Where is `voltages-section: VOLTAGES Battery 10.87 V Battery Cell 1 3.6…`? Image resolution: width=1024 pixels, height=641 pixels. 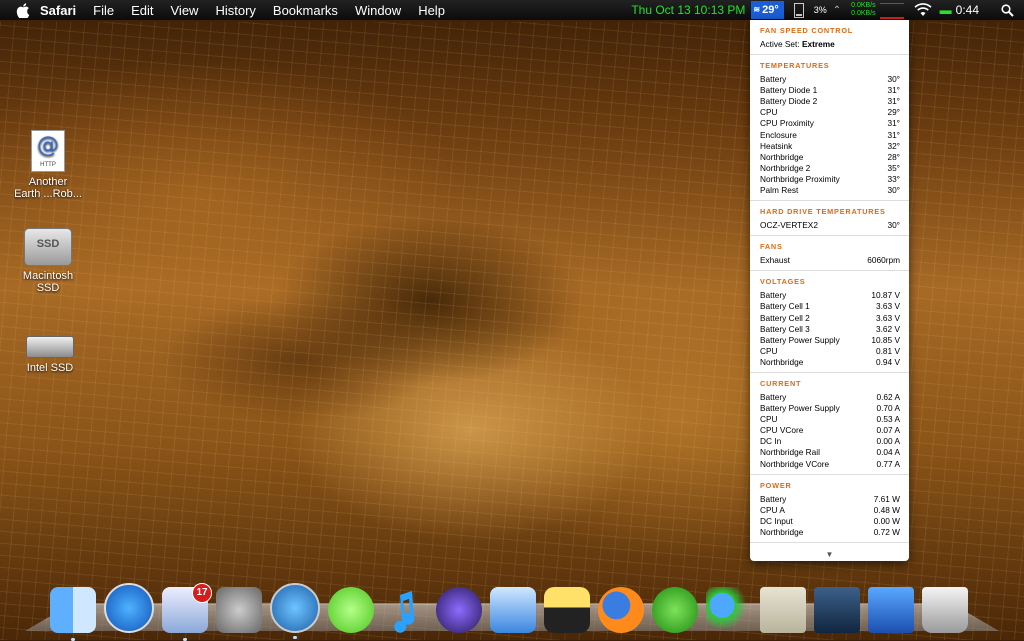 voltages-section: VOLTAGES Battery 10.87 V Battery Cell 1 3.6… is located at coordinates (829, 322).